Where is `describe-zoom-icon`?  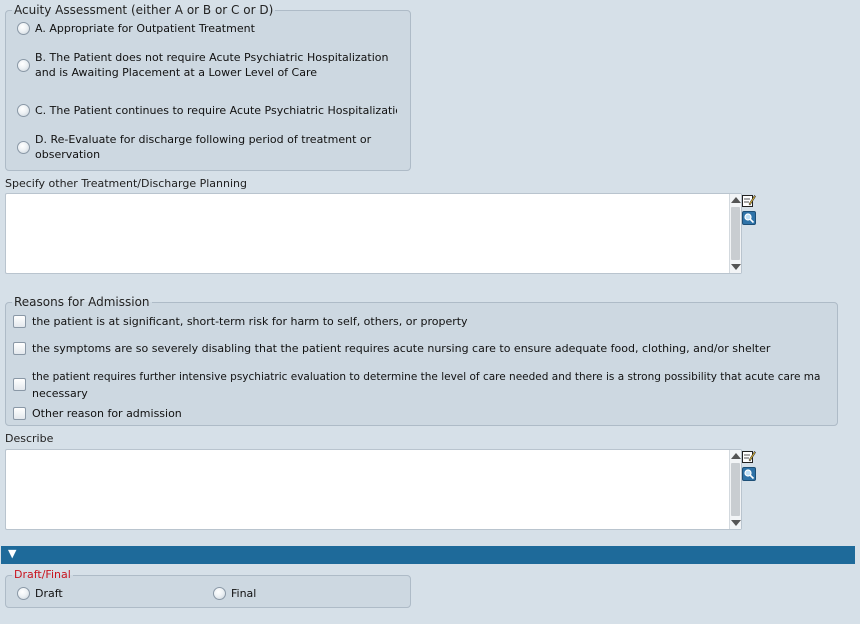
describe-zoom-icon is located at coordinates (749, 474).